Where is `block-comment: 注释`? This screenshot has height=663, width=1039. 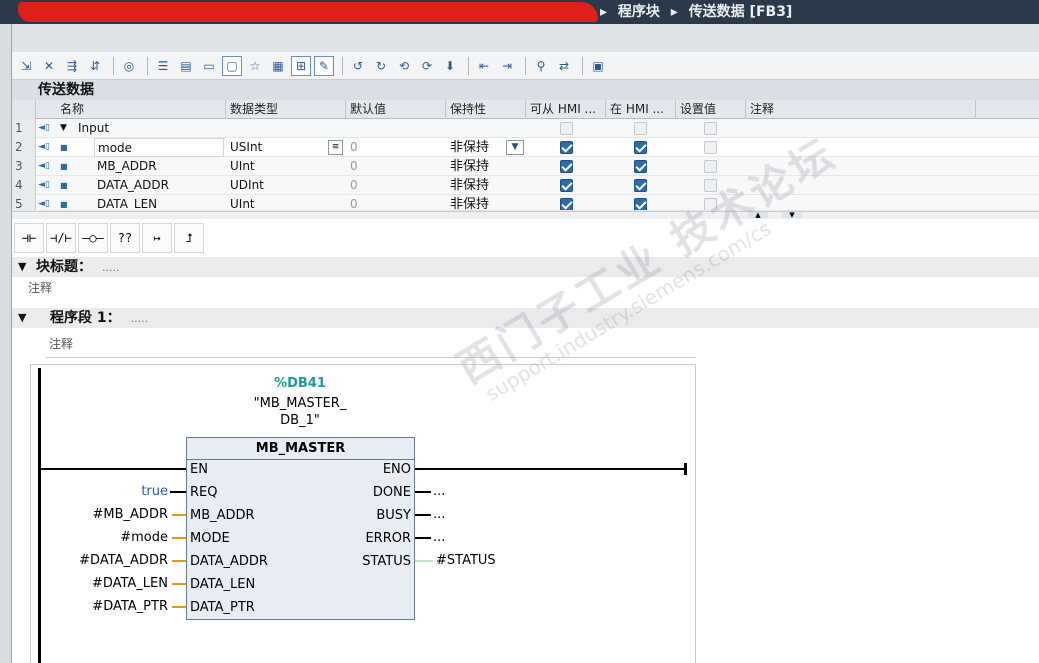 block-comment: 注释 is located at coordinates (40, 287).